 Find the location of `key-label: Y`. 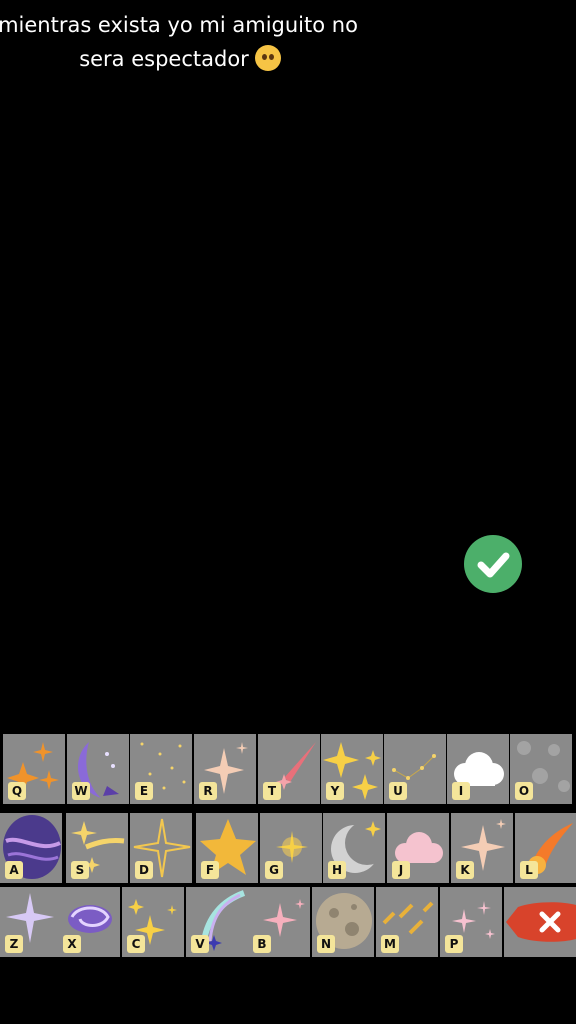

key-label: Y is located at coordinates (335, 791).